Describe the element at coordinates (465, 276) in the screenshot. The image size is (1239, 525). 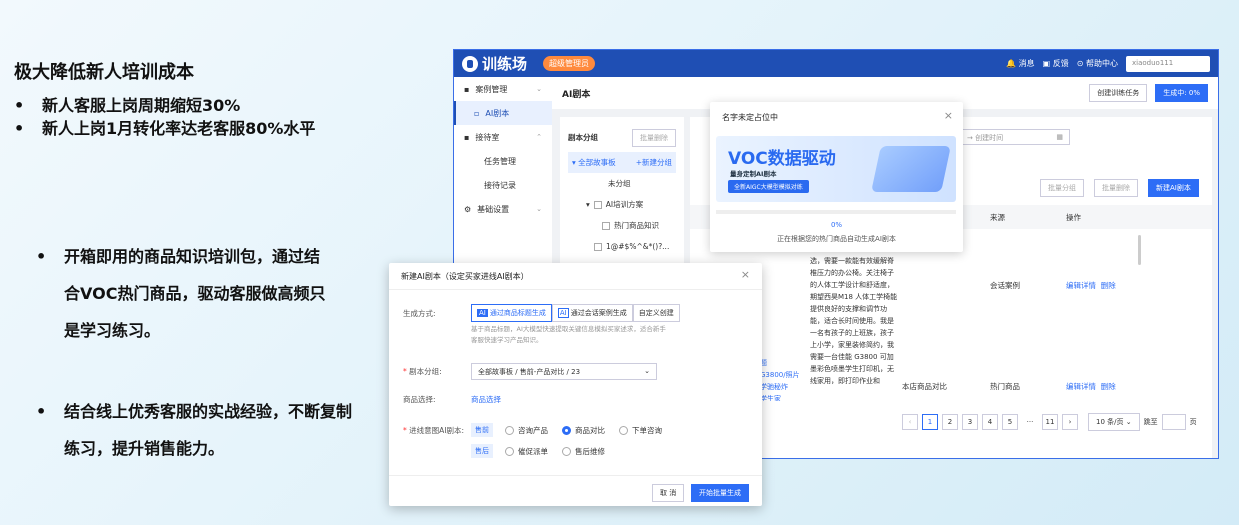
I see `new-dialog-title: 新建AI剧本（设定买家进线AI剧本）` at that location.